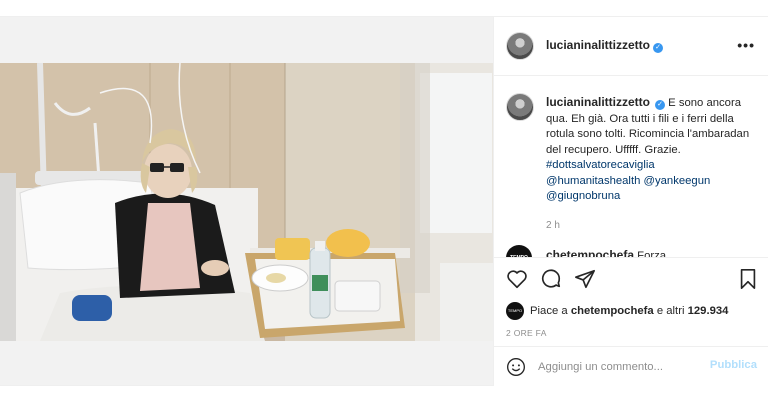 This screenshot has height=400, width=768. I want to click on author-username-row: lucianinalittizzetto ✓, so click(605, 45).